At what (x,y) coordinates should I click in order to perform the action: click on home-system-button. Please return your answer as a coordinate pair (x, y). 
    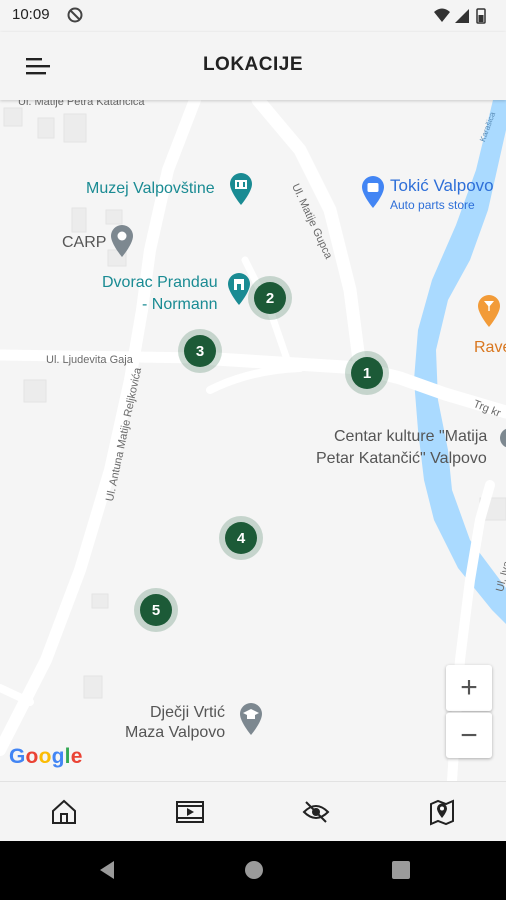
    Looking at the image, I should click on (254, 872).